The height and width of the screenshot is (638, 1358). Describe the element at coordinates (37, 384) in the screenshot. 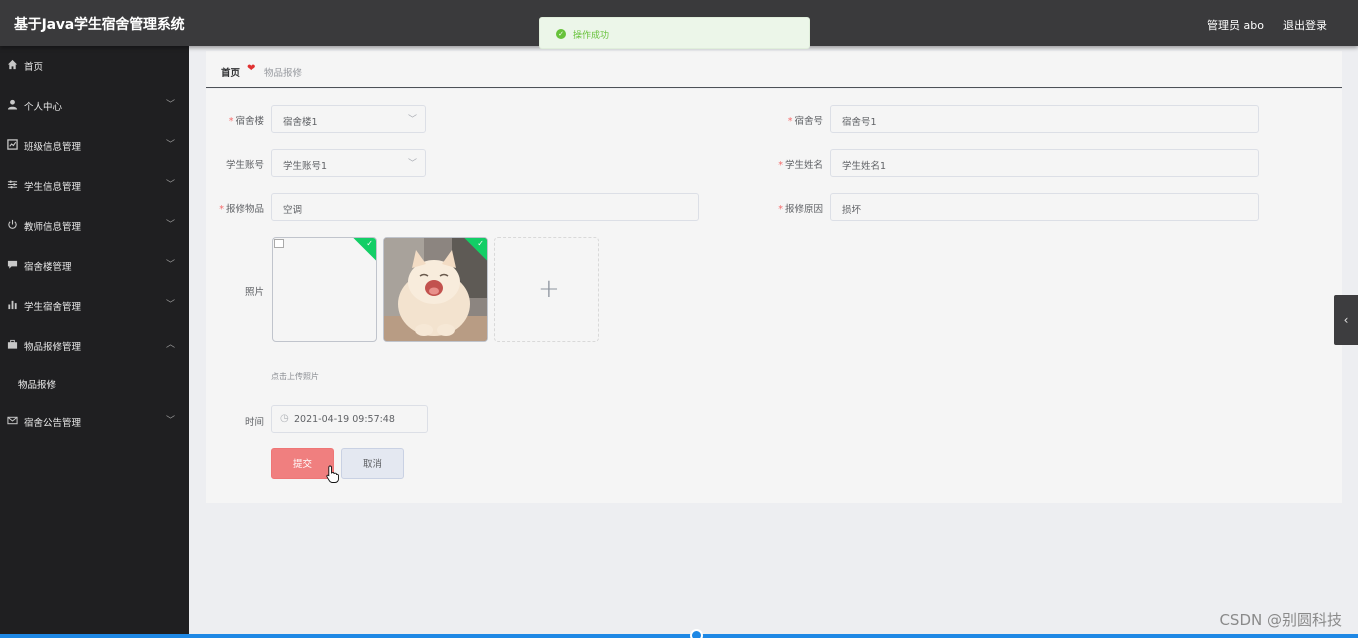

I see `sidebar-subitem-repair: 物品报修` at that location.